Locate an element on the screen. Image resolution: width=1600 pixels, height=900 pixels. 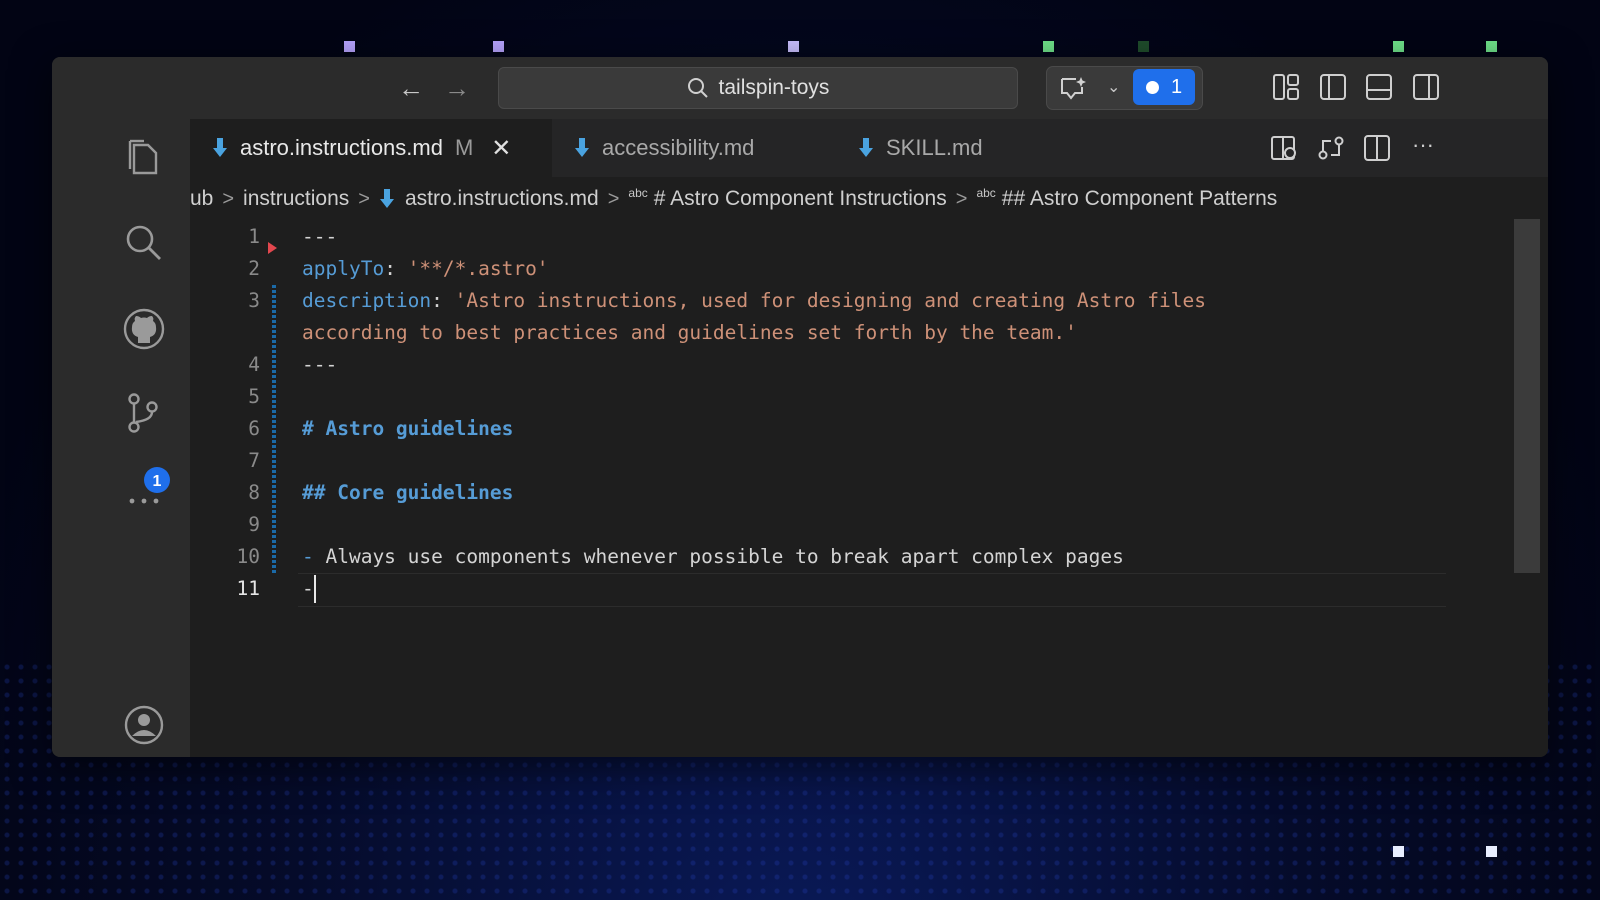
current-line-highlight is located at coordinates (872, 590).